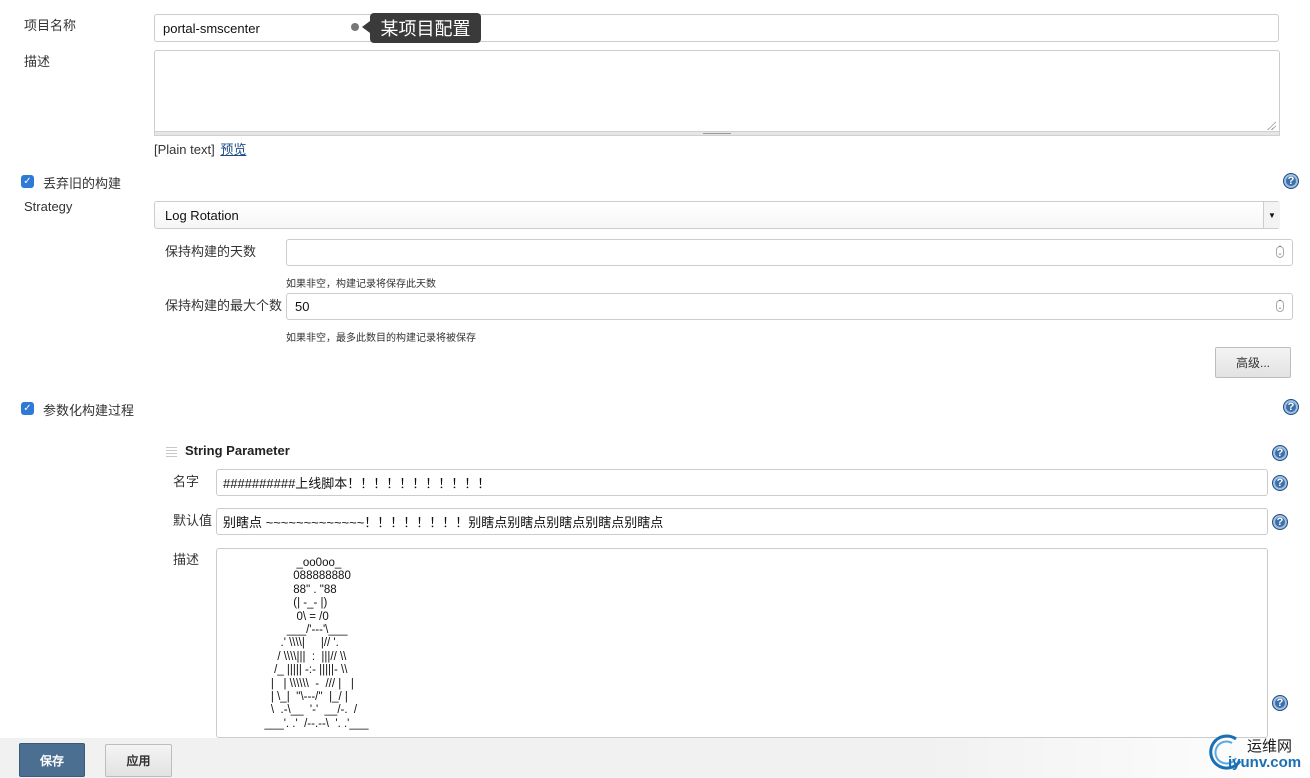  I want to click on tooltip-dot-icon, so click(355, 27).